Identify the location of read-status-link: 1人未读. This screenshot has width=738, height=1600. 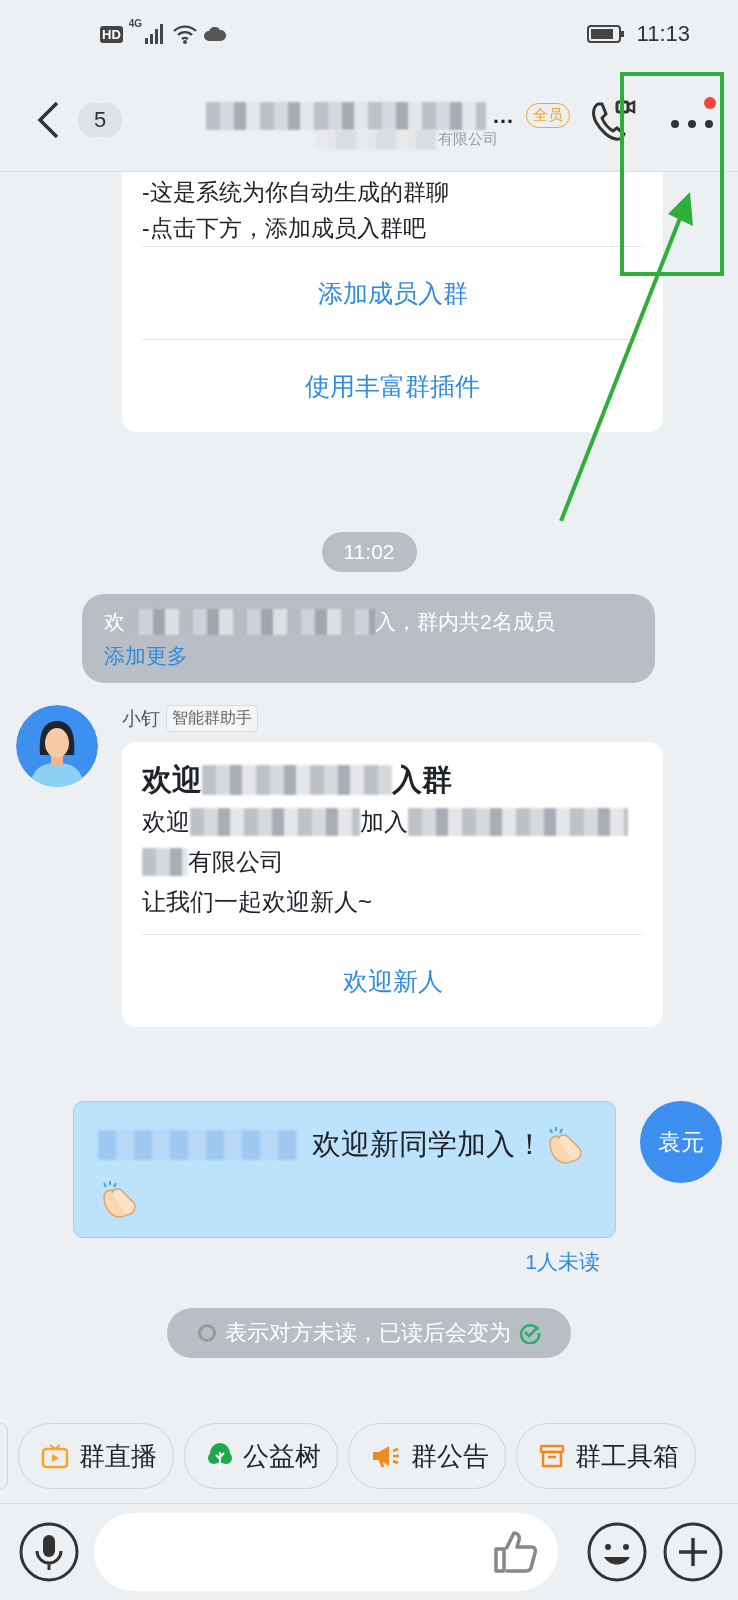
(562, 1261).